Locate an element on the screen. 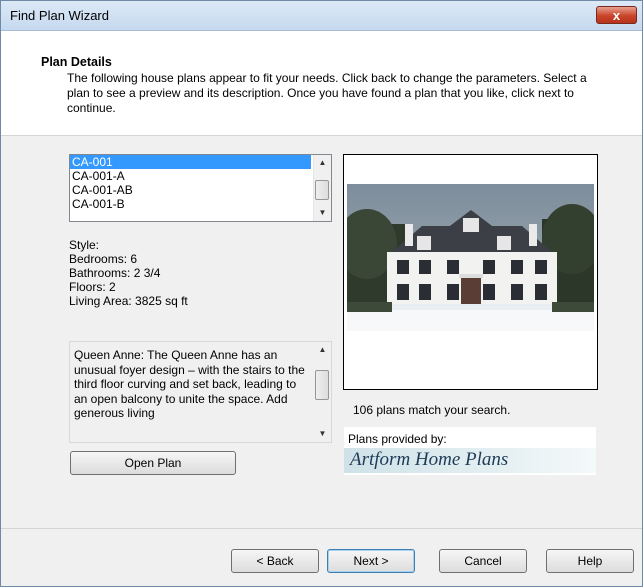 Image resolution: width=643 pixels, height=587 pixels. house-photo-icon is located at coordinates (470, 257).